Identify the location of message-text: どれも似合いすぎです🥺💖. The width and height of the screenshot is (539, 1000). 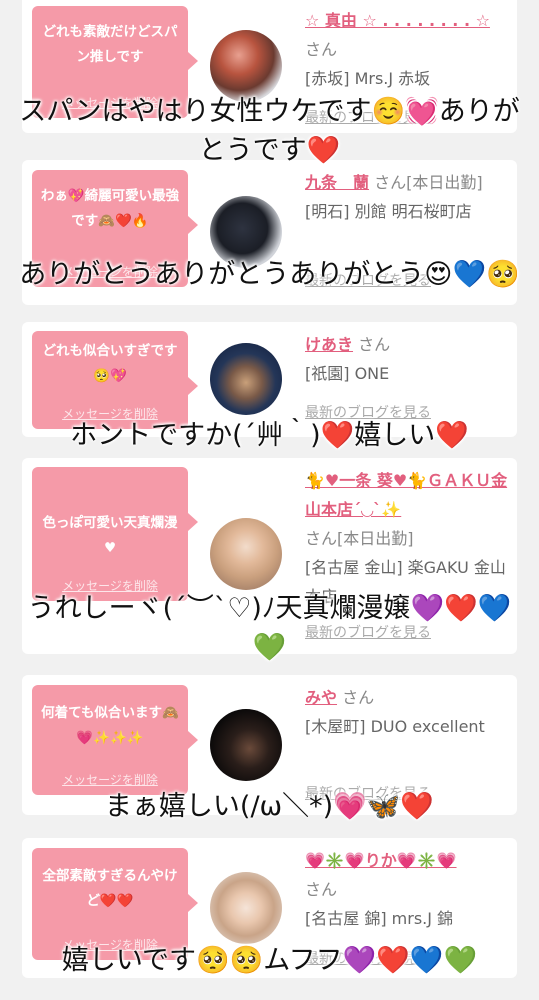
(110, 363).